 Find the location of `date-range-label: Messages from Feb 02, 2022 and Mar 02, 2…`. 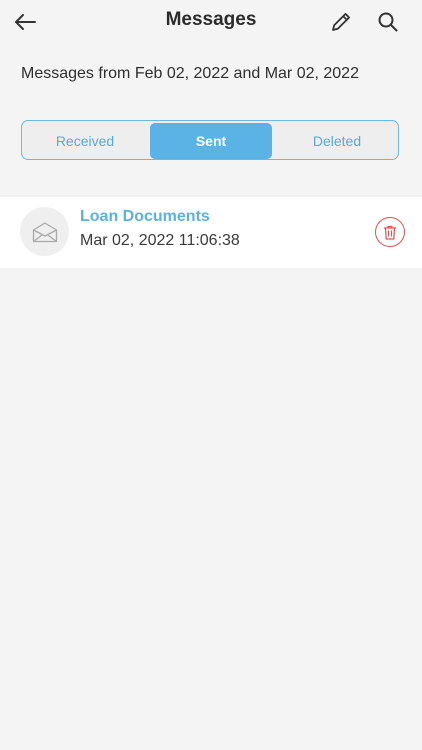

date-range-label: Messages from Feb 02, 2022 and Mar 02, 2… is located at coordinates (190, 73).